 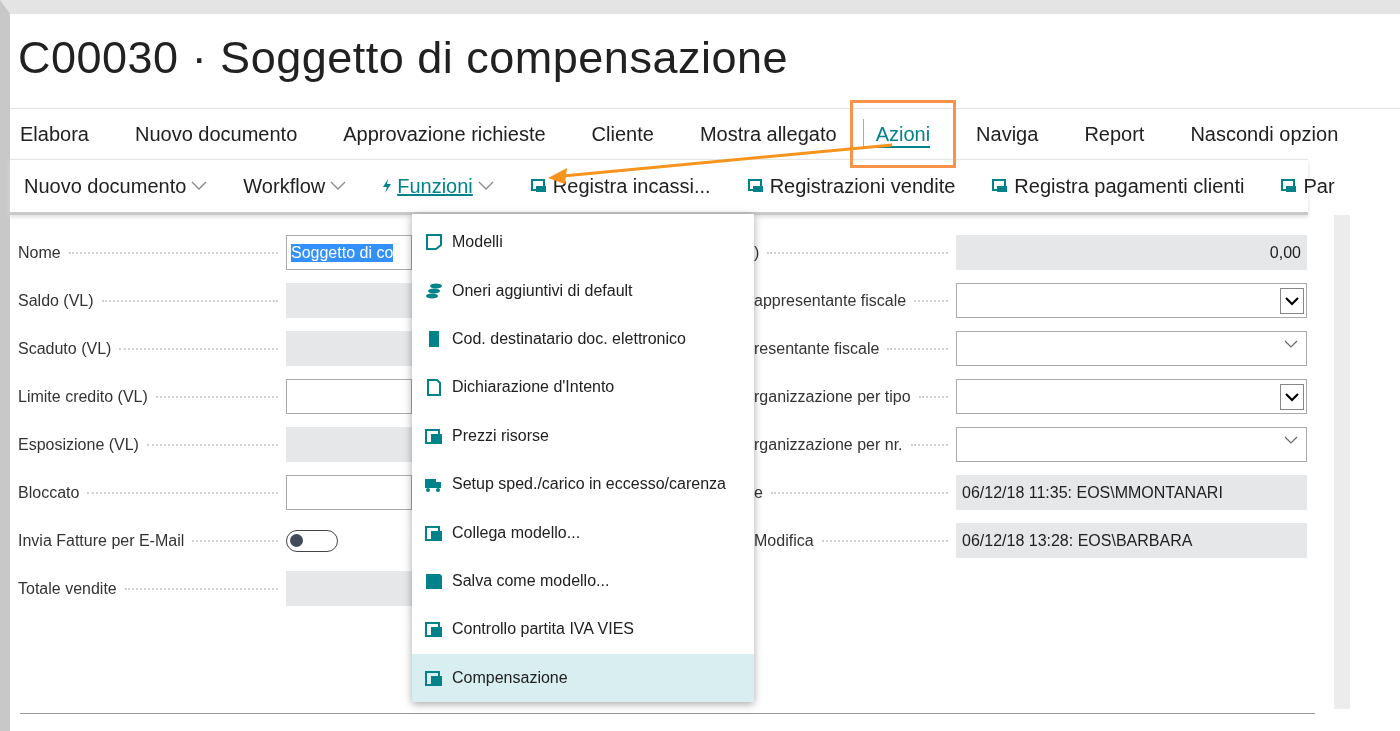 What do you see at coordinates (434, 387) in the screenshot?
I see `document-icon` at bounding box center [434, 387].